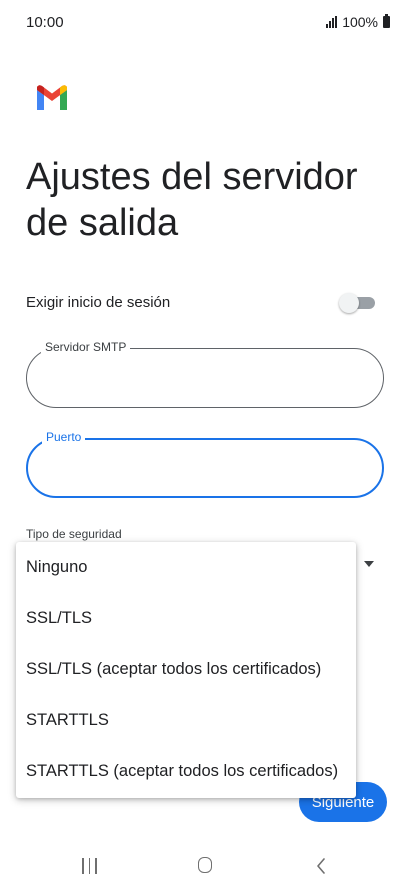 The image size is (412, 892). What do you see at coordinates (205, 865) in the screenshot?
I see `home-icon` at bounding box center [205, 865].